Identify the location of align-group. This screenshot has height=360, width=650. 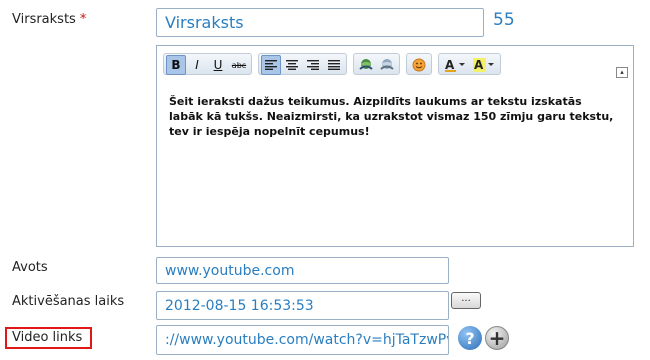
(302, 64).